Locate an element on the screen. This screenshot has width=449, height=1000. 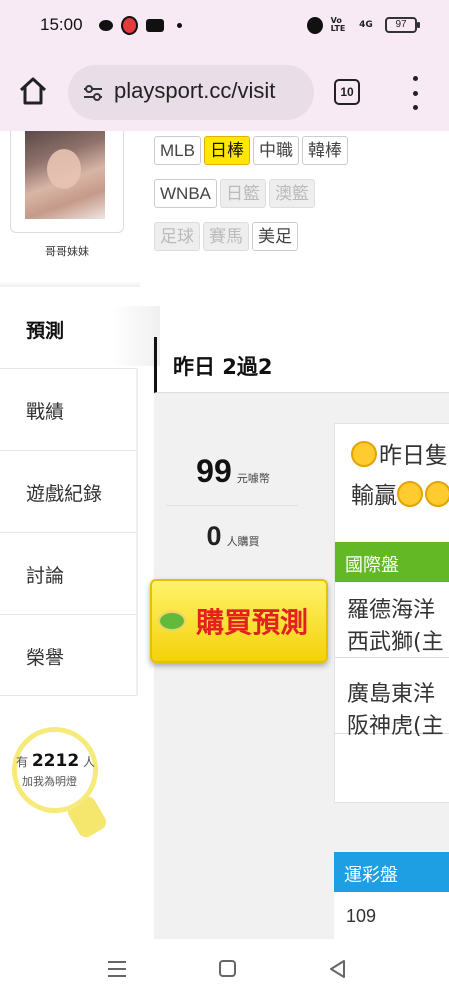
browser-chrome: 15:00 Vo LTE 4G 97 playsport.cc/visit 10 is located at coordinates (224, 65).